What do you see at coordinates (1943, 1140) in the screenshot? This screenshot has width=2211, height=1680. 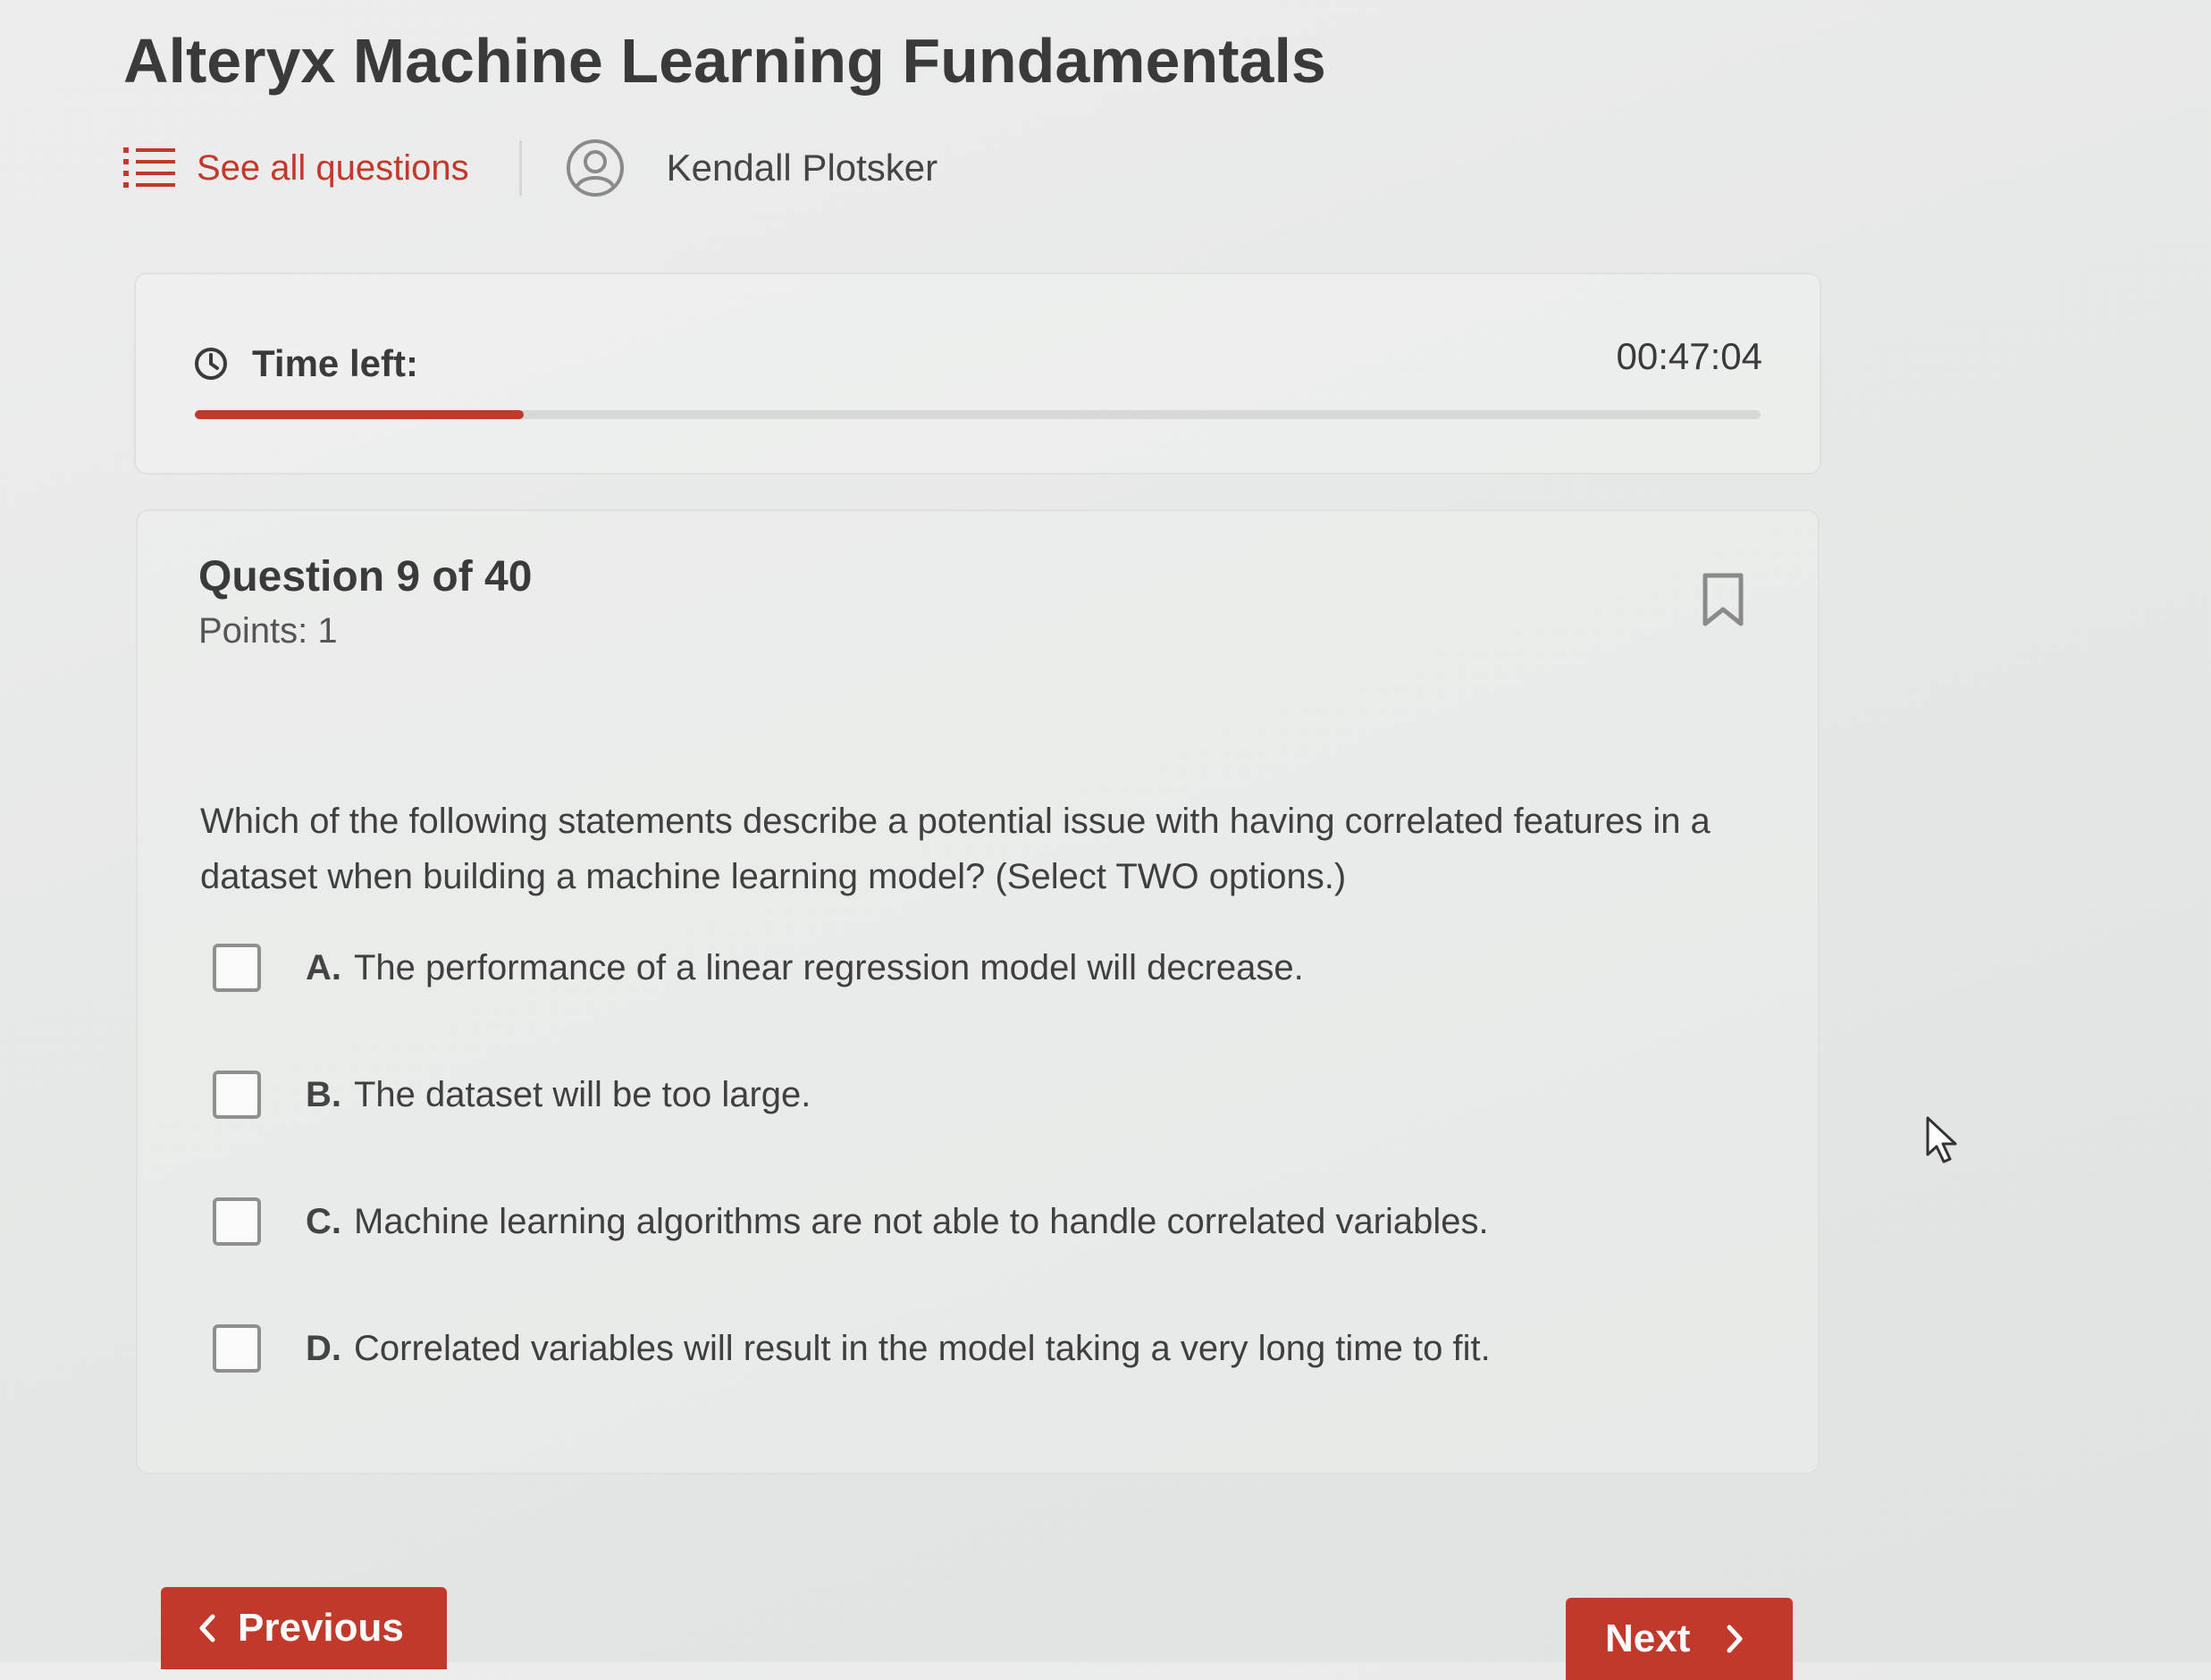 I see `mouse-cursor-icon` at bounding box center [1943, 1140].